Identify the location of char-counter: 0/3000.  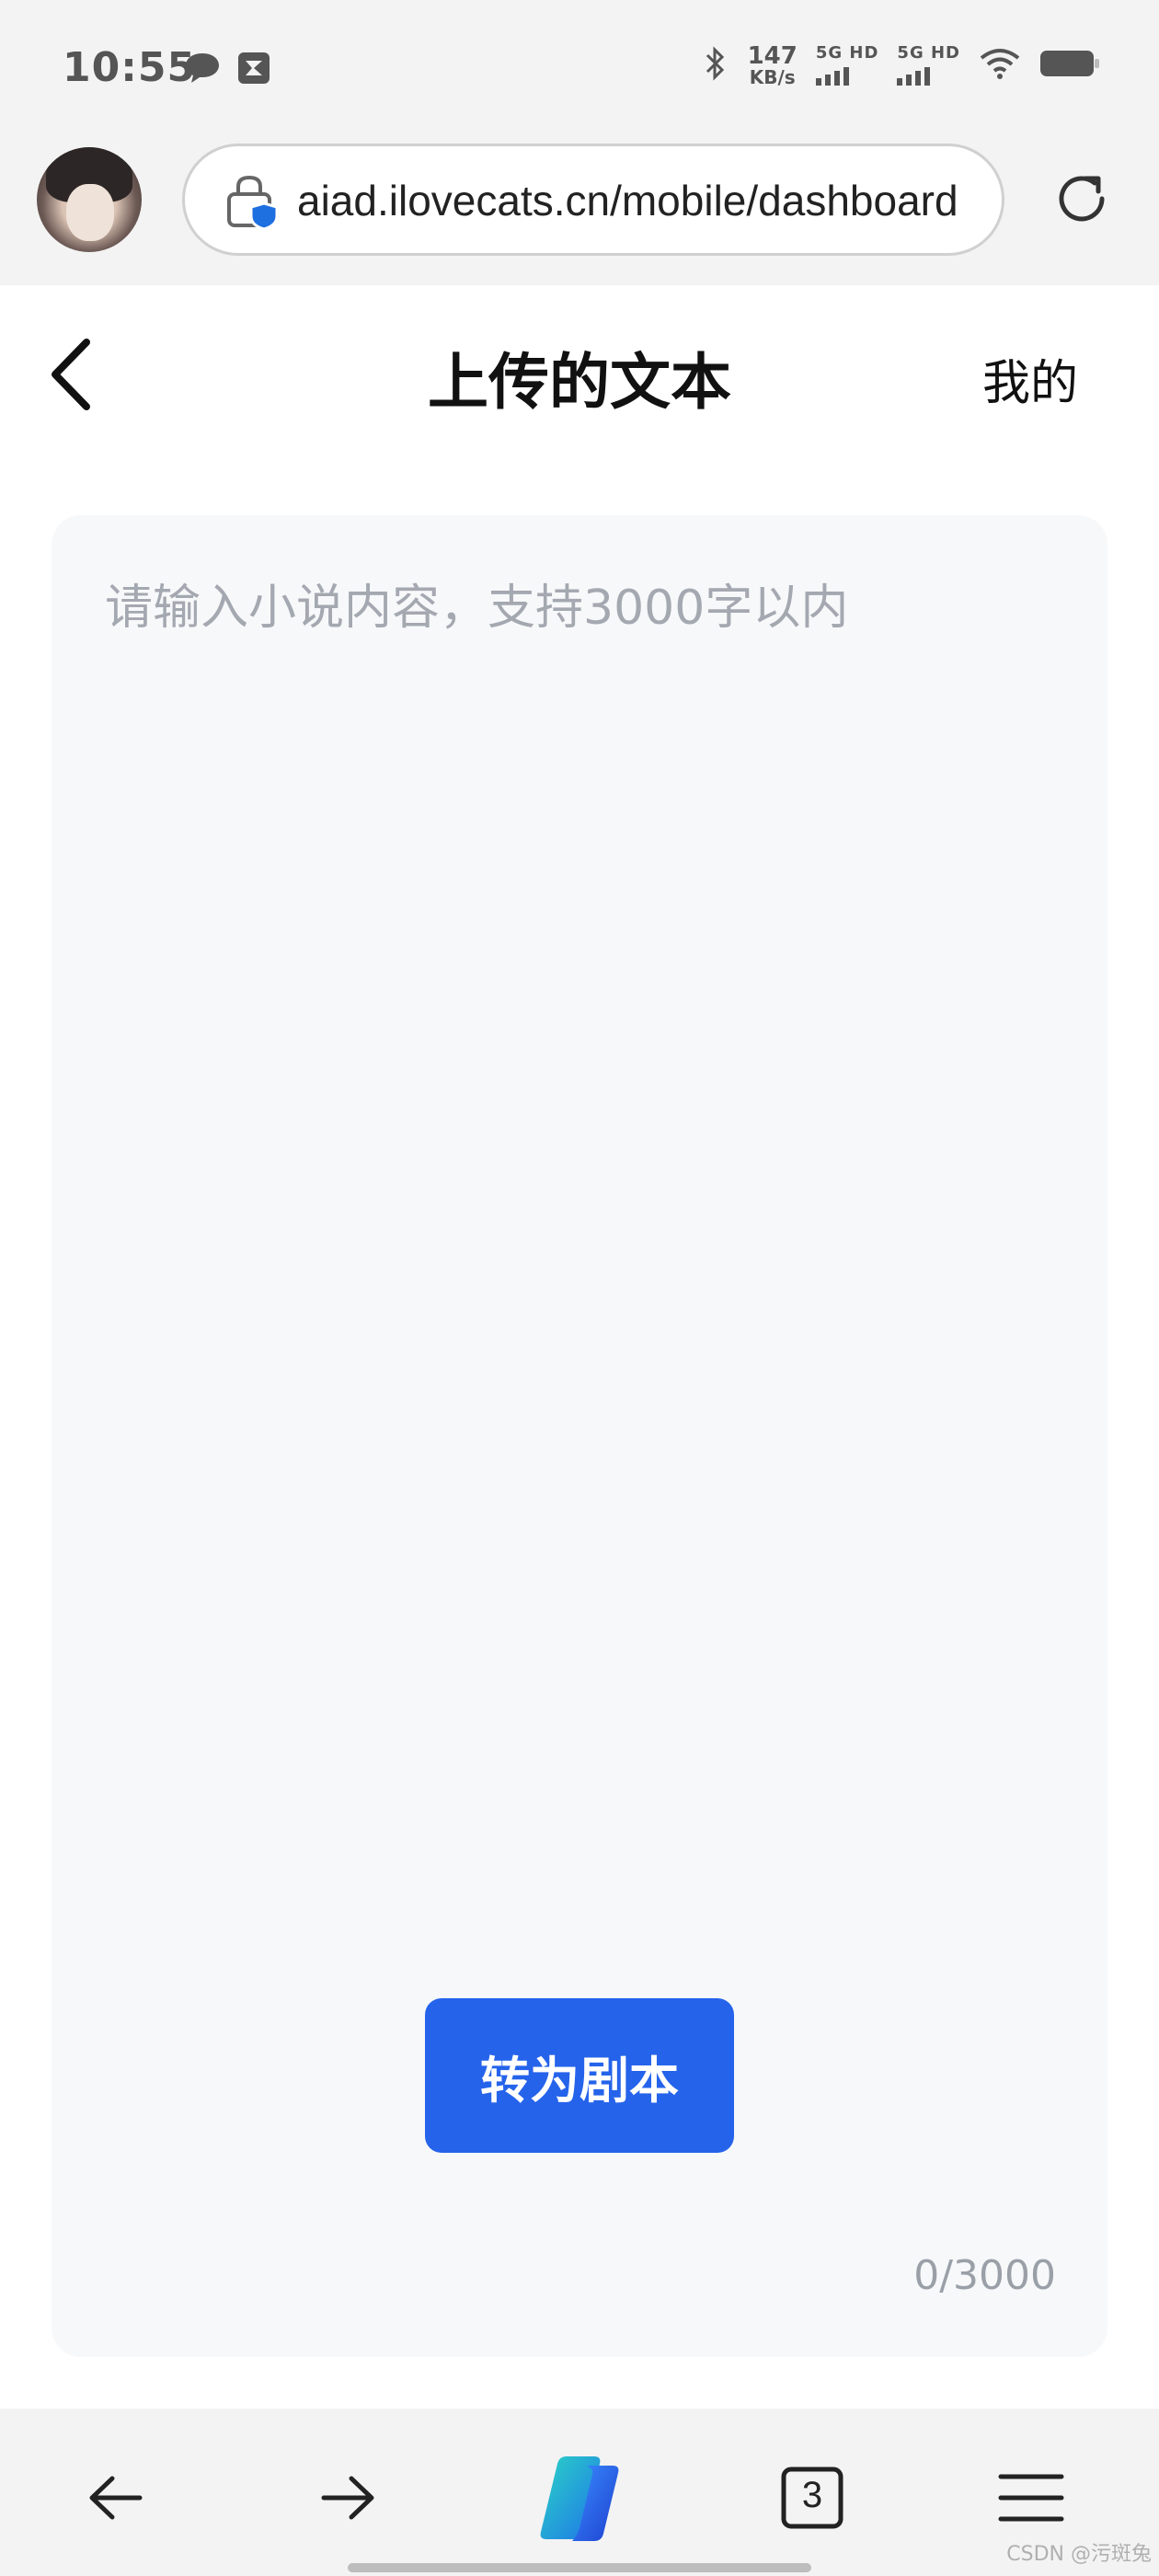
(984, 2275).